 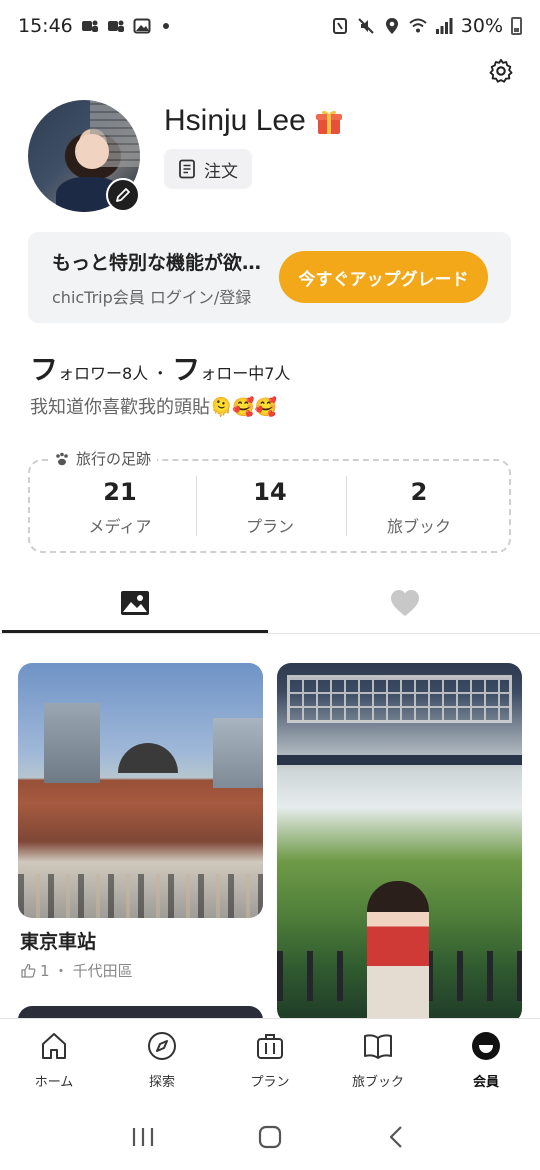 What do you see at coordinates (245, 373) in the screenshot?
I see `following-text: ォロー中7人` at bounding box center [245, 373].